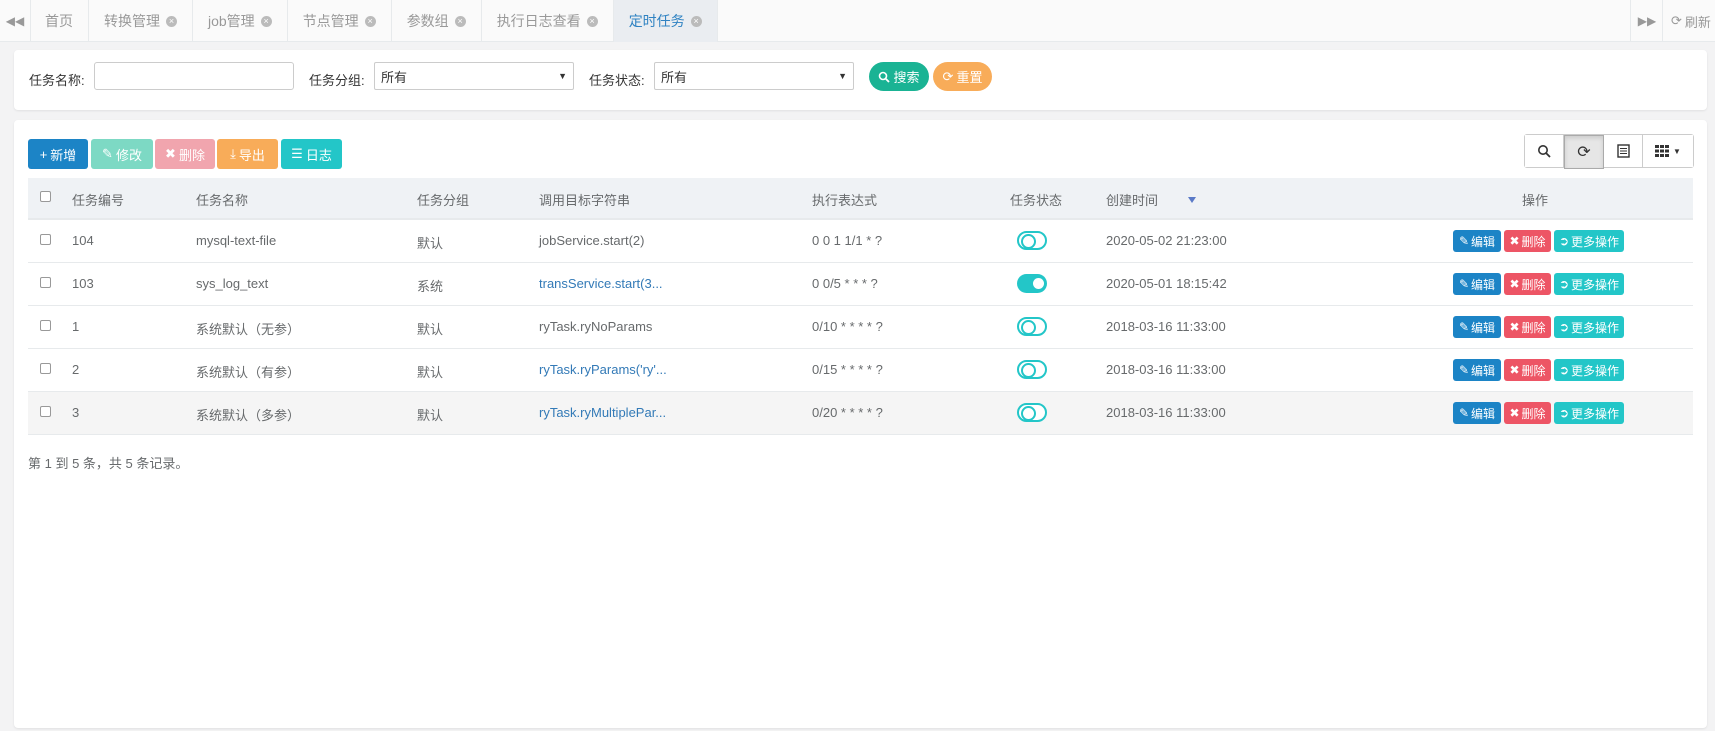 This screenshot has width=1715, height=731. I want to click on add-button: + 新增, so click(58, 154).